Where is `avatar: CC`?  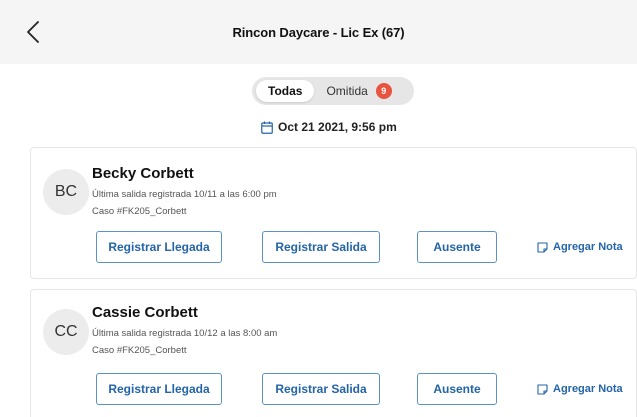 avatar: CC is located at coordinates (66, 332).